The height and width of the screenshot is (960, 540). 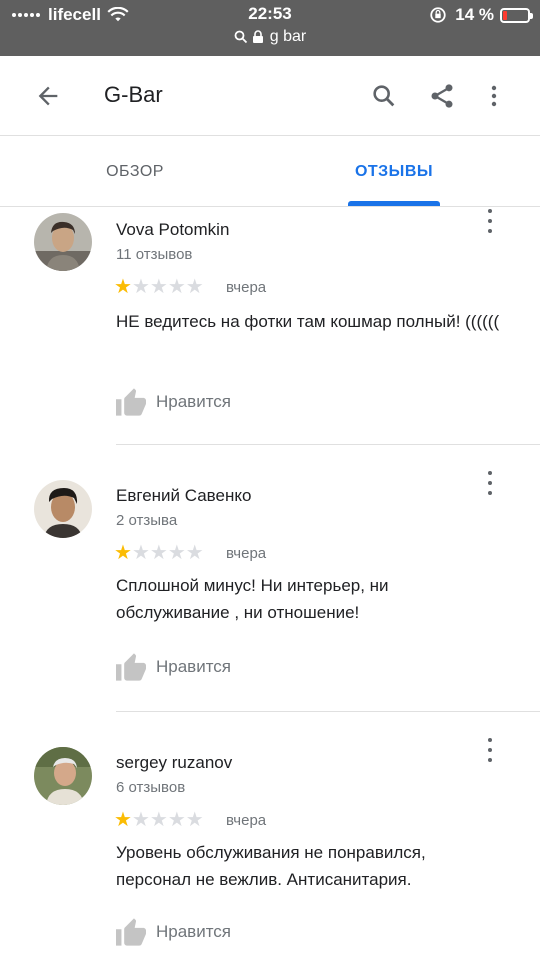 I want to click on back-arrow-icon, so click(x=48, y=96).